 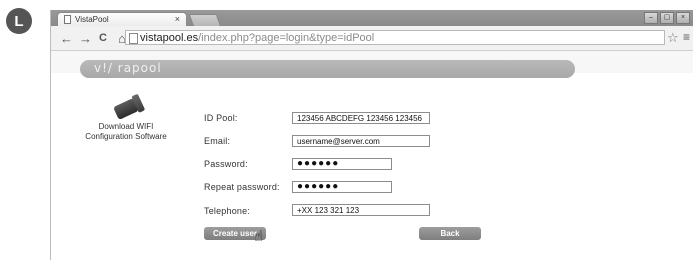 I want to click on tab-title: VistaPool, so click(x=92, y=19).